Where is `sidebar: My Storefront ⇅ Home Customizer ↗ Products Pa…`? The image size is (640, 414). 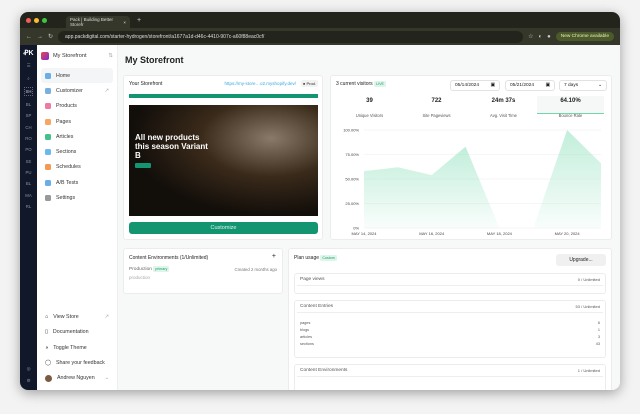 sidebar: My Storefront ⇅ Home Customizer ↗ Products Pa… is located at coordinates (77, 217).